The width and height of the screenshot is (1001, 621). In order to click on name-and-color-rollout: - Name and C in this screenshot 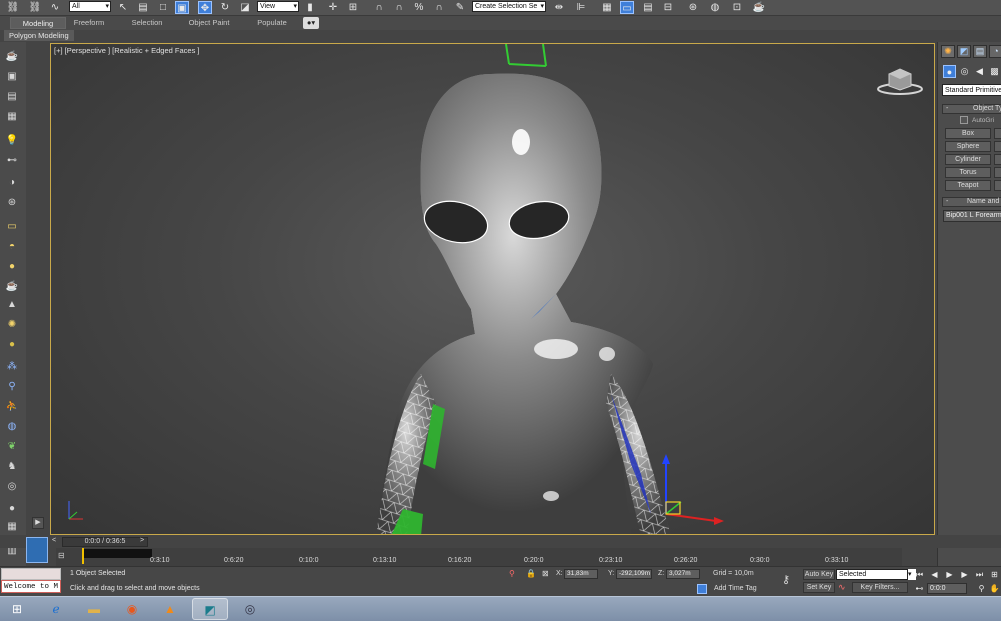, I will do `click(971, 202)`.